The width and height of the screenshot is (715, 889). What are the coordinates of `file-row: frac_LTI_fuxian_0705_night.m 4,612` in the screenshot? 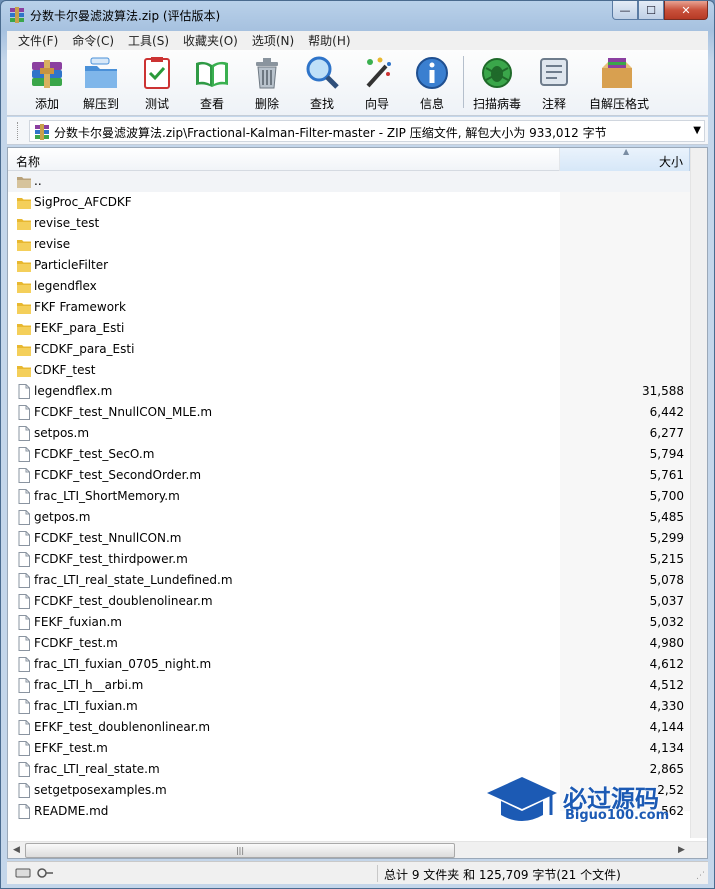 It's located at (349, 664).